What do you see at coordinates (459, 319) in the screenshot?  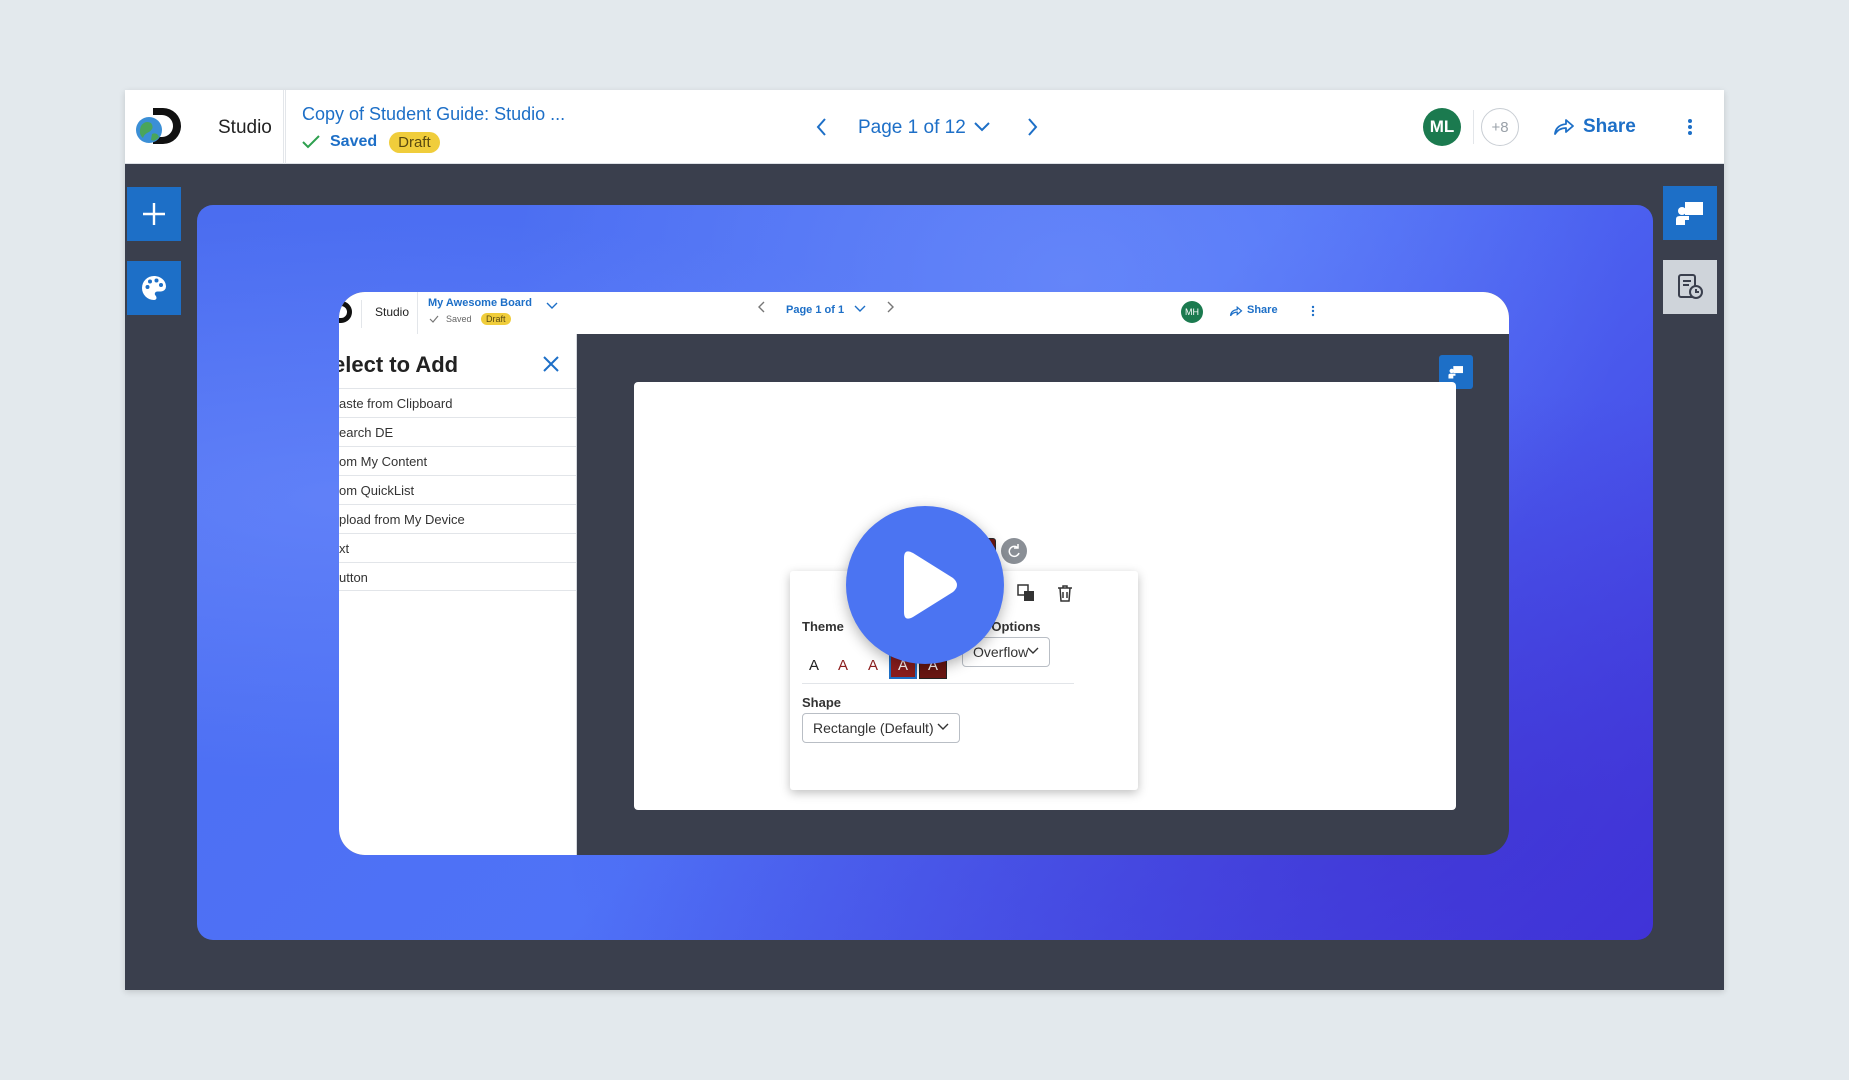 I see `inner-saved-label: Saved` at bounding box center [459, 319].